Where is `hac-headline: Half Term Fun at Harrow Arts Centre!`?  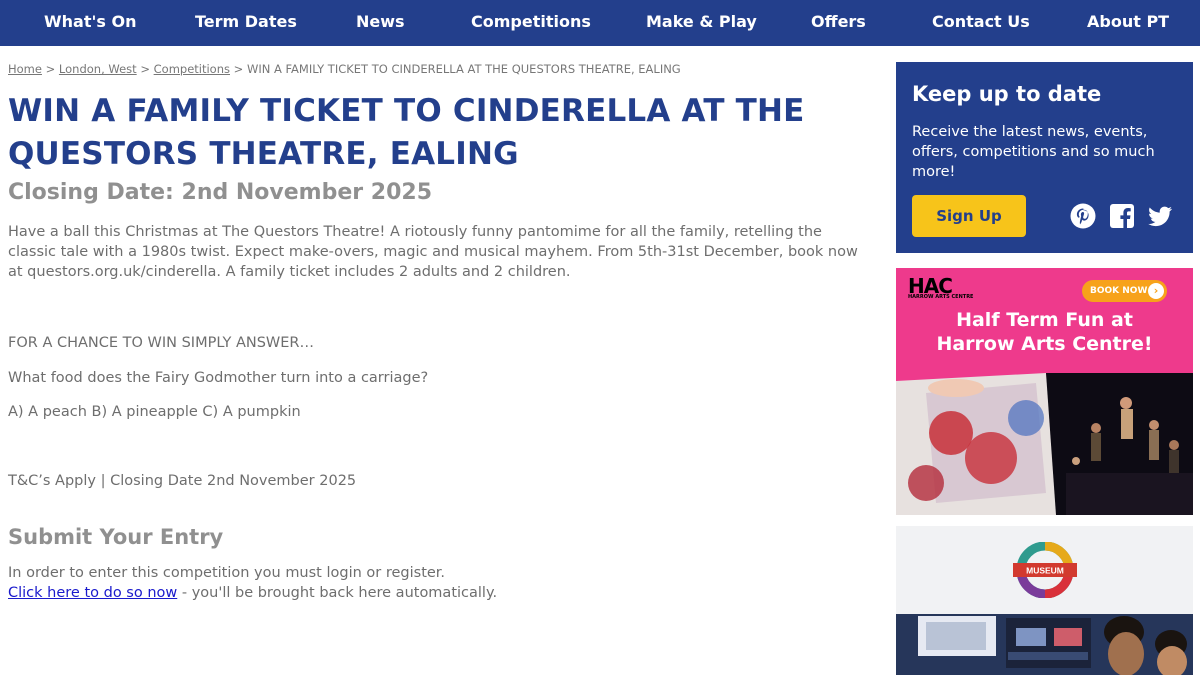 hac-headline: Half Term Fun at Harrow Arts Centre! is located at coordinates (1044, 332).